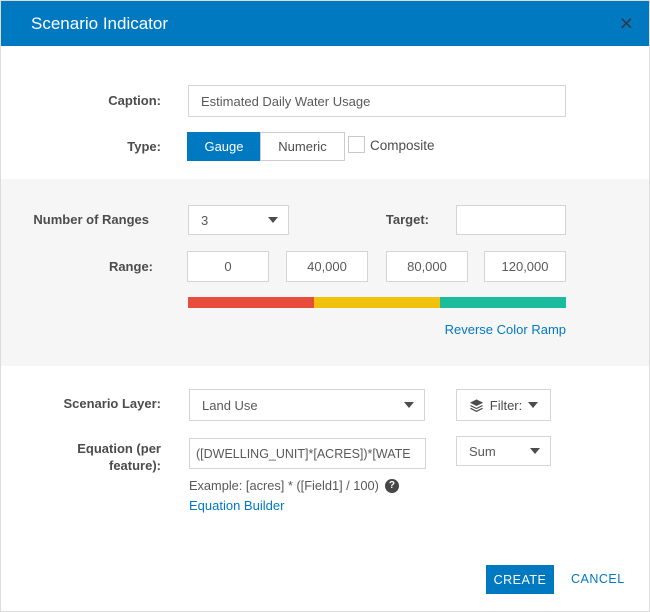 This screenshot has width=650, height=612. Describe the element at coordinates (91, 219) in the screenshot. I see `number-of-ranges-label: Number of Ranges` at that location.